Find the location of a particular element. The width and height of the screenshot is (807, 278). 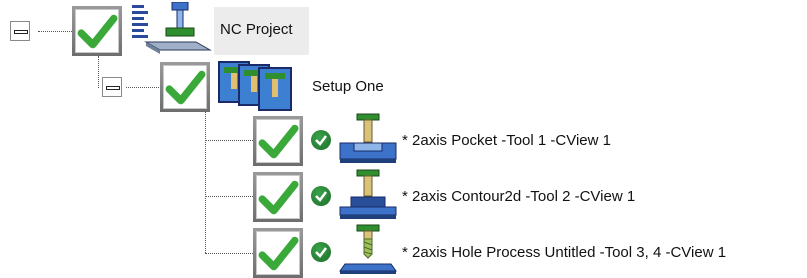

setup-stack-icon is located at coordinates (255, 86).